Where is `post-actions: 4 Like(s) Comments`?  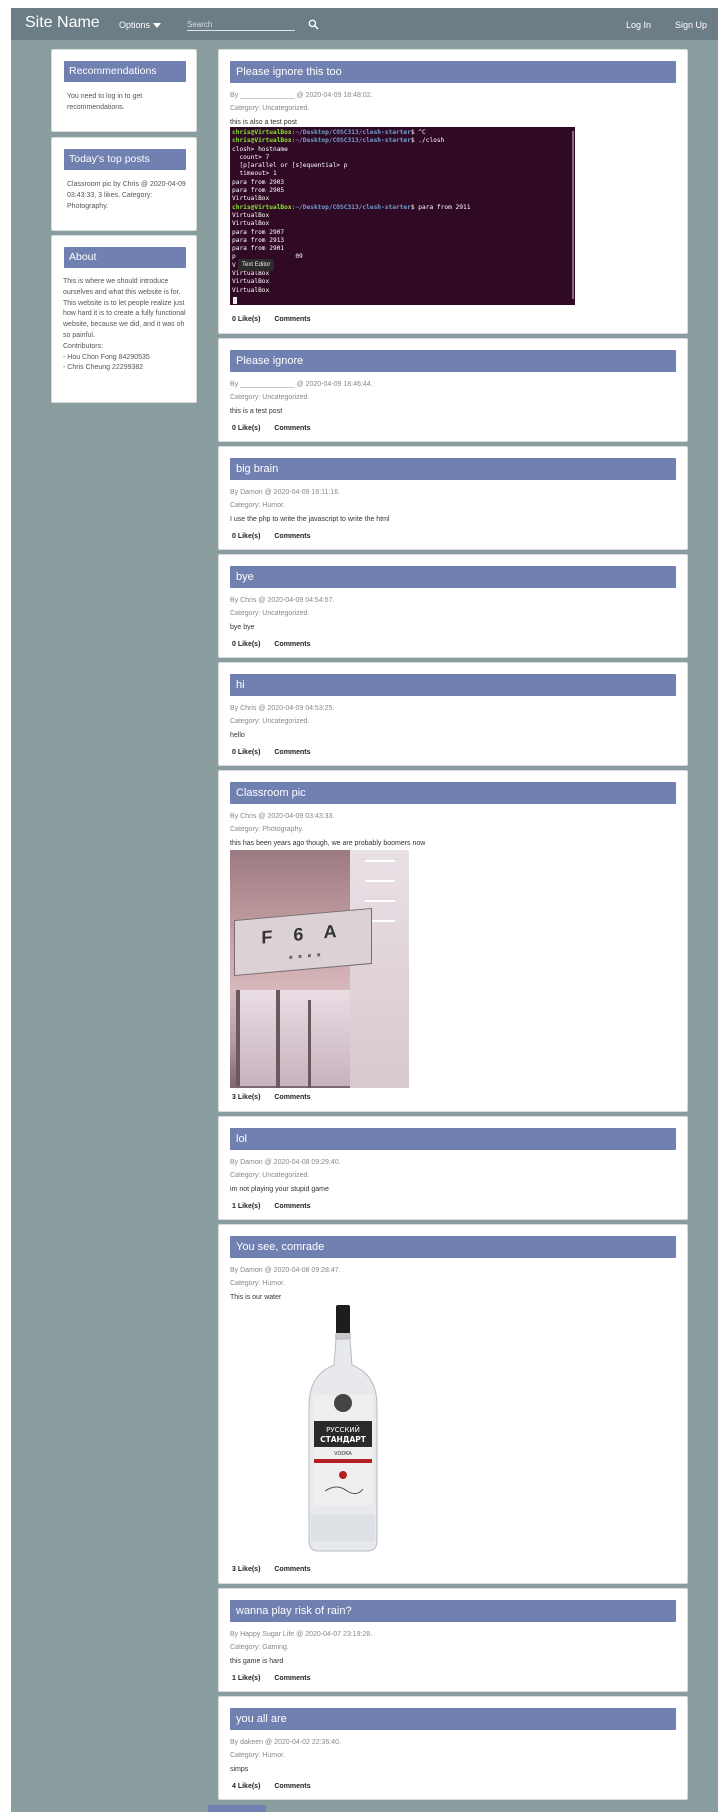 post-actions: 4 Like(s) Comments is located at coordinates (277, 1786).